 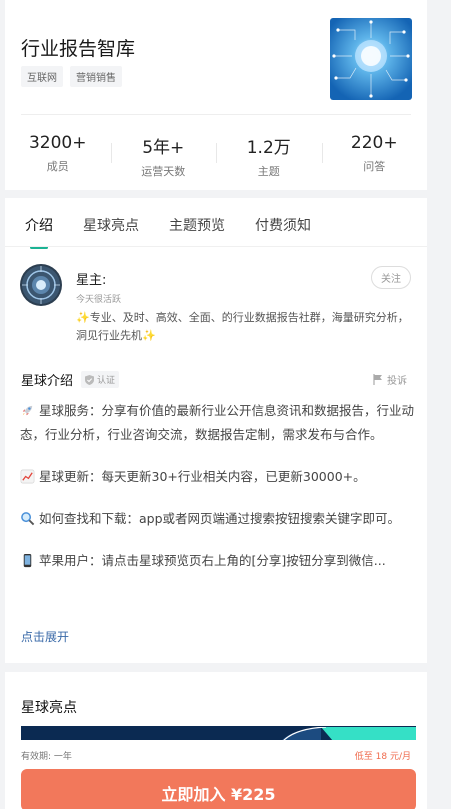 I want to click on stat-label: 成员, so click(x=57, y=166).